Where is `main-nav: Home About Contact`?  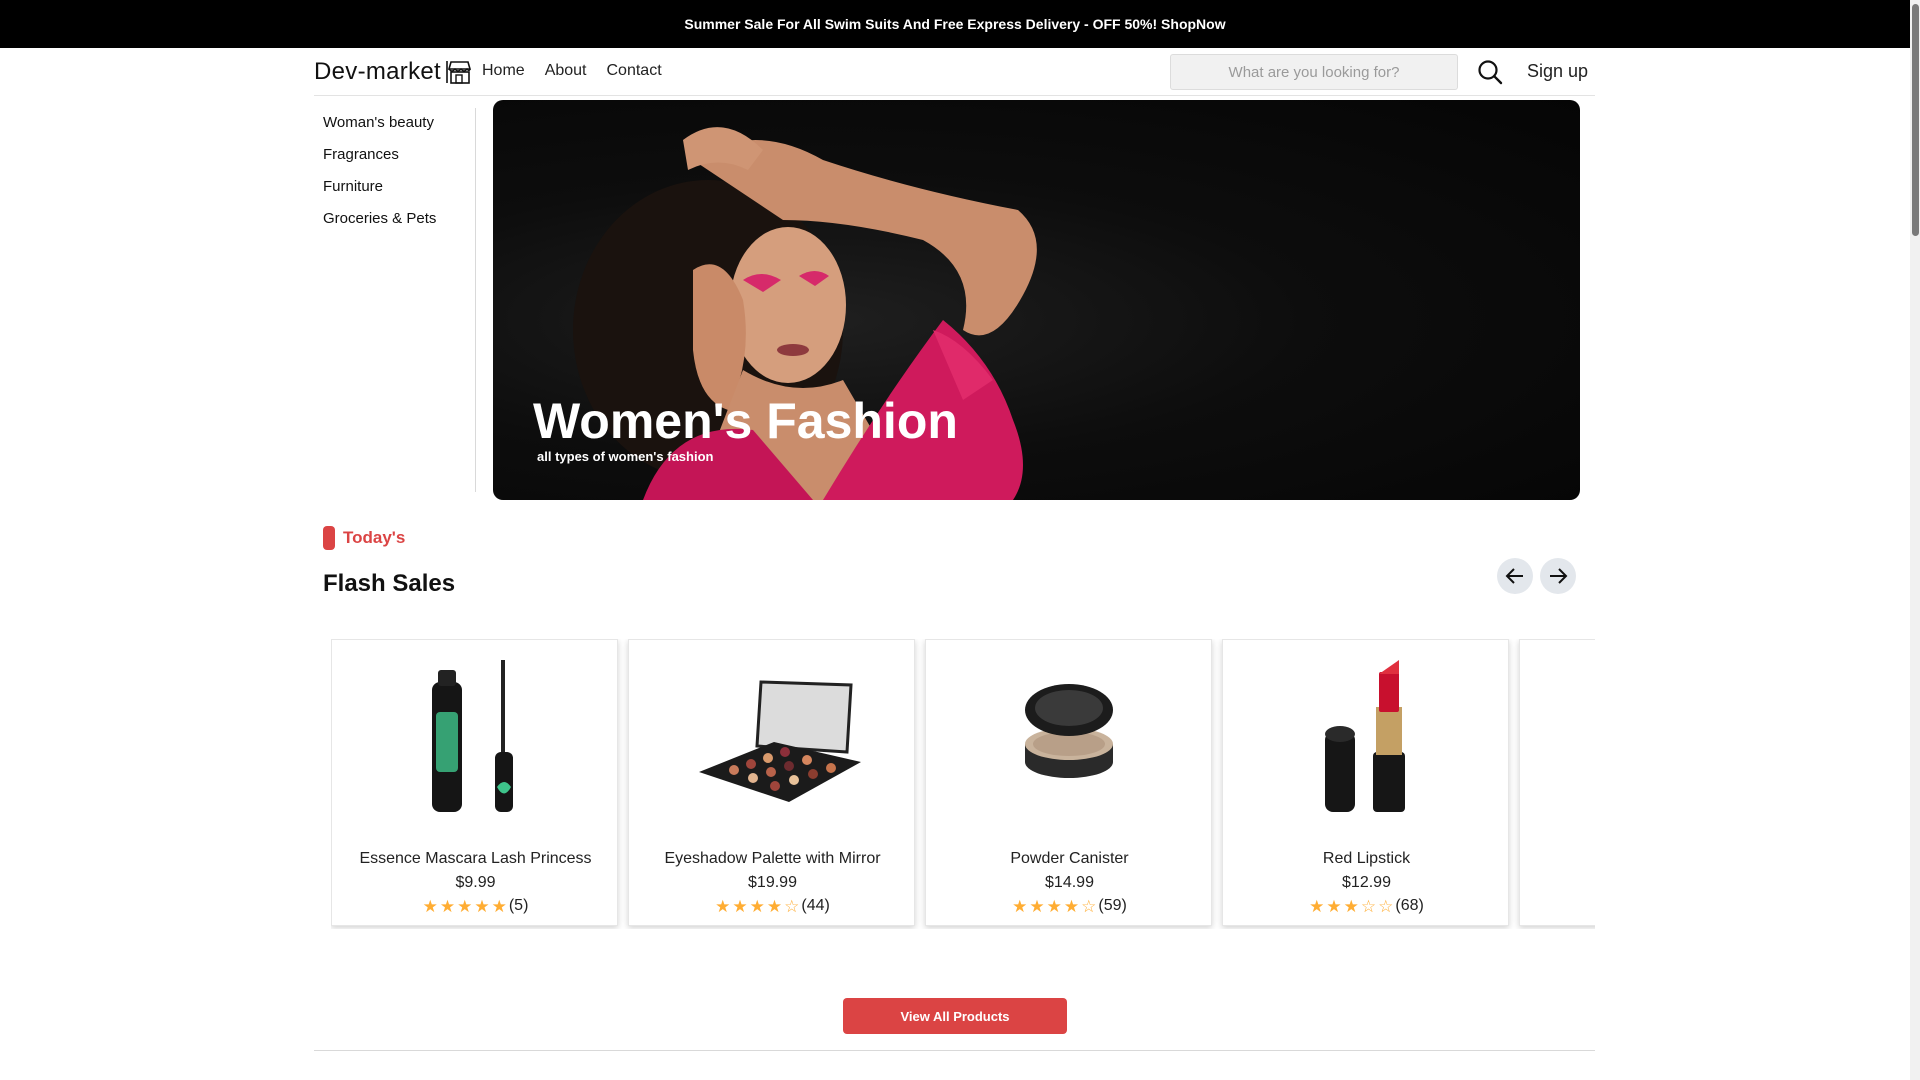
main-nav: Home About Contact is located at coordinates (572, 71).